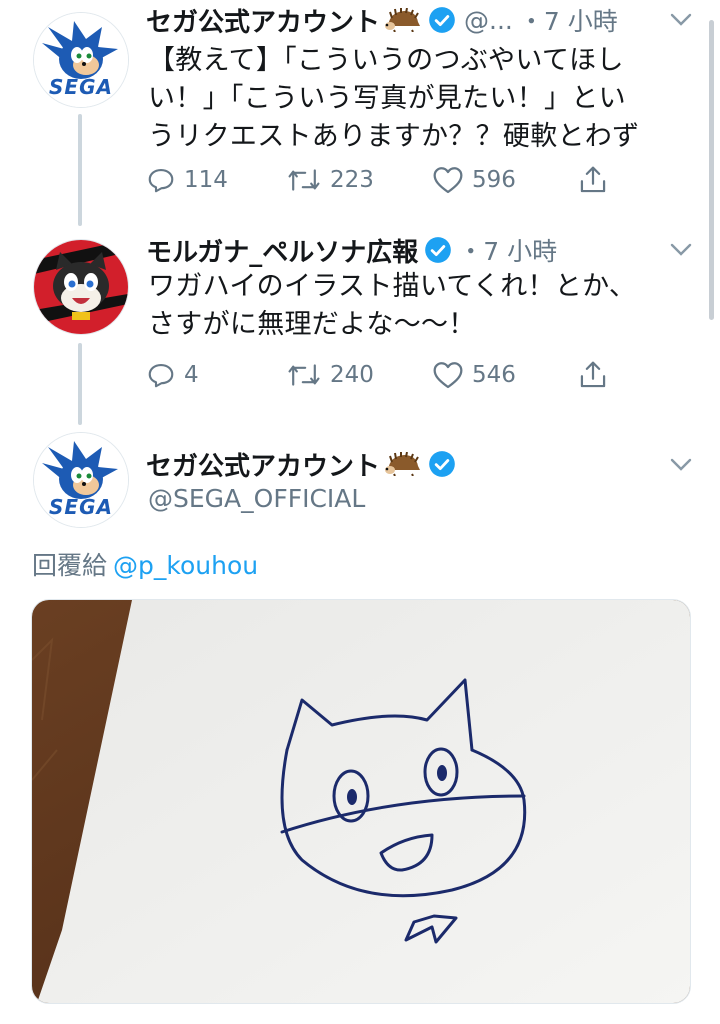  Describe the element at coordinates (392, 286) in the screenshot. I see `text-line: ワガハイのイラスト描いてくれ！とか、` at that location.